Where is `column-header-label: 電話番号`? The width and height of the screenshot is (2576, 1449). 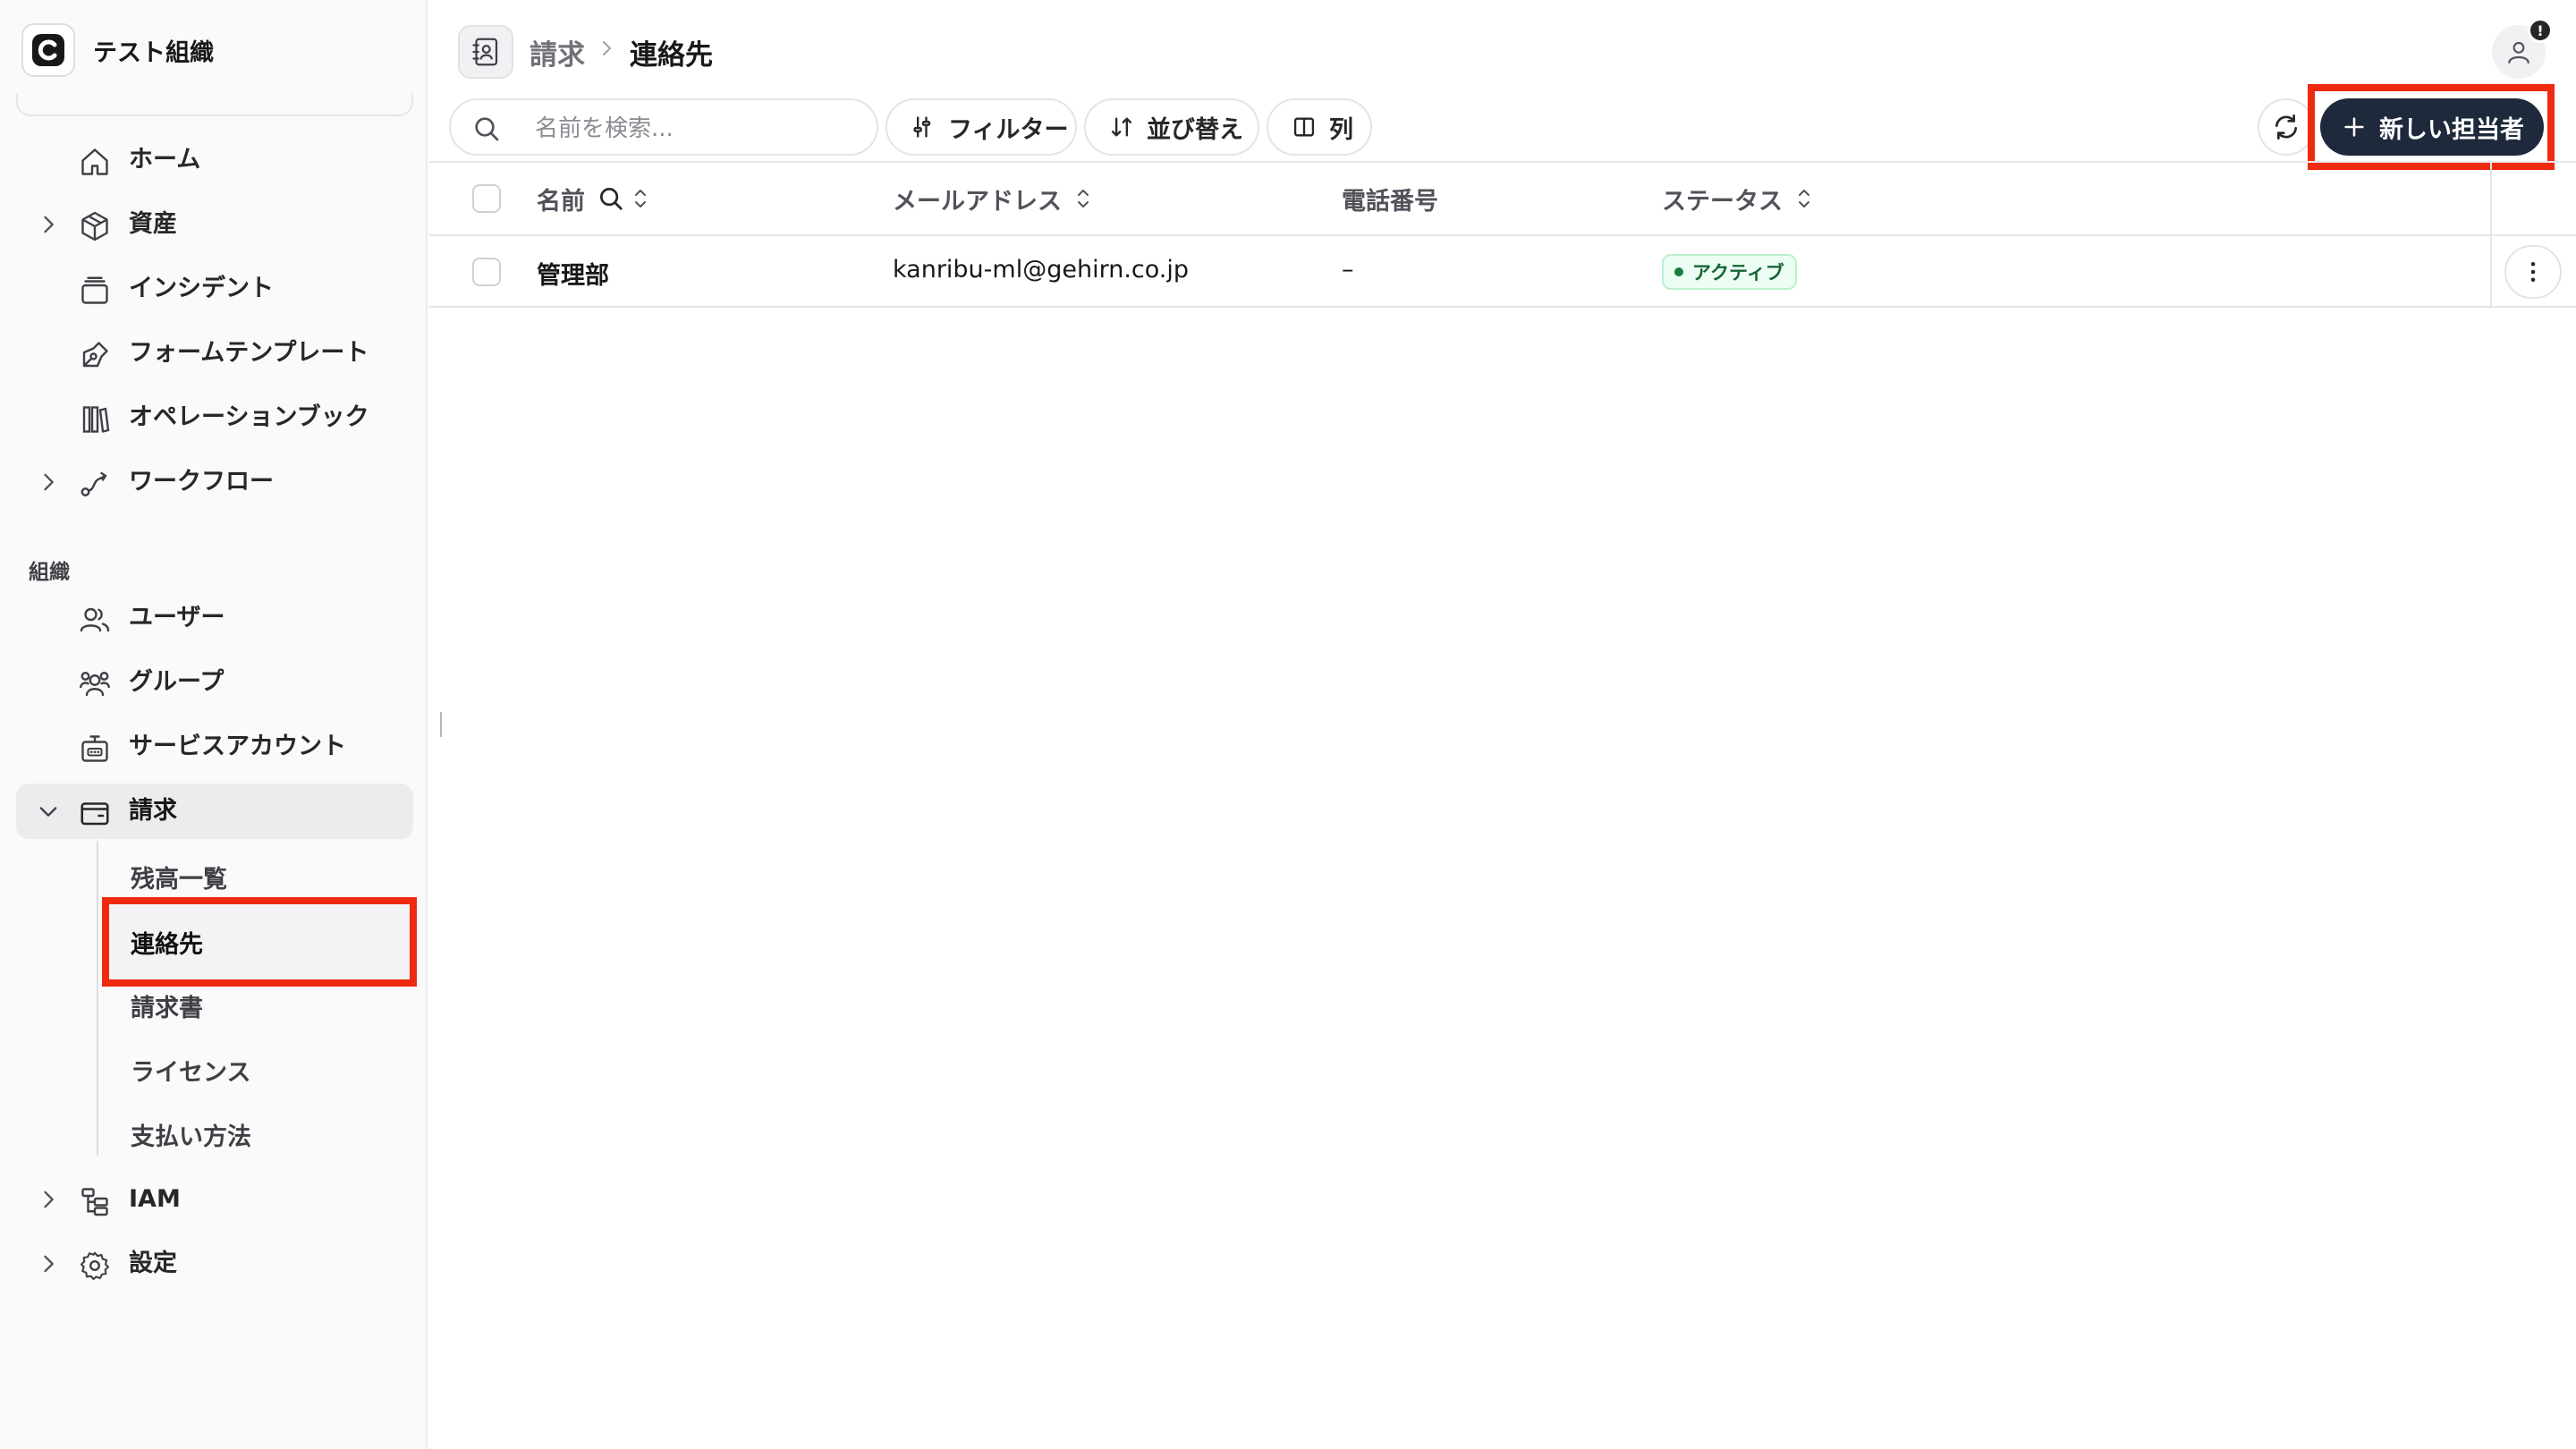
column-header-label: 電話番号 is located at coordinates (1390, 201).